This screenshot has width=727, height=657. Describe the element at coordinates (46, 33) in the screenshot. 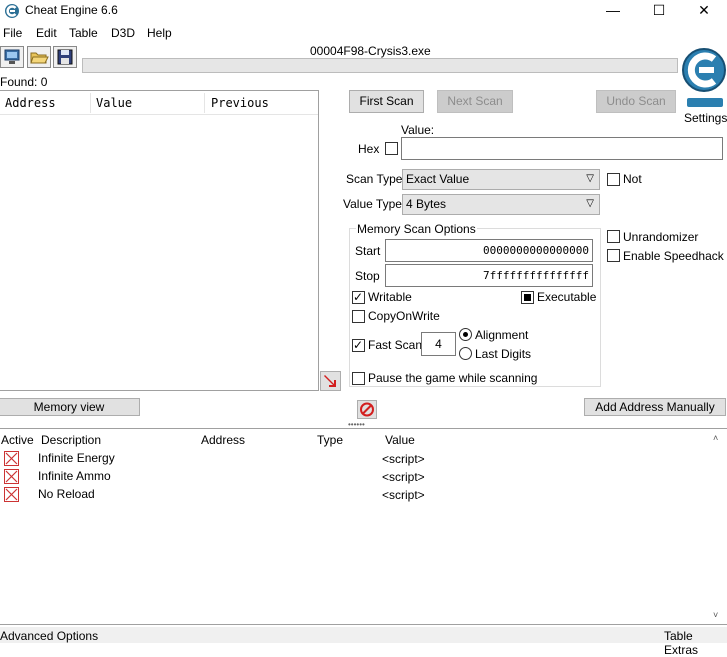

I see `menu-edit: Edit` at that location.